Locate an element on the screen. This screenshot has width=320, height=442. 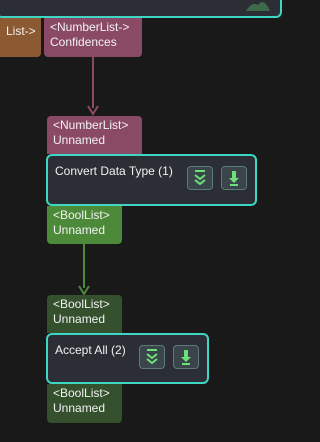
accept-node-title: Accept All (2) is located at coordinates (90, 350).